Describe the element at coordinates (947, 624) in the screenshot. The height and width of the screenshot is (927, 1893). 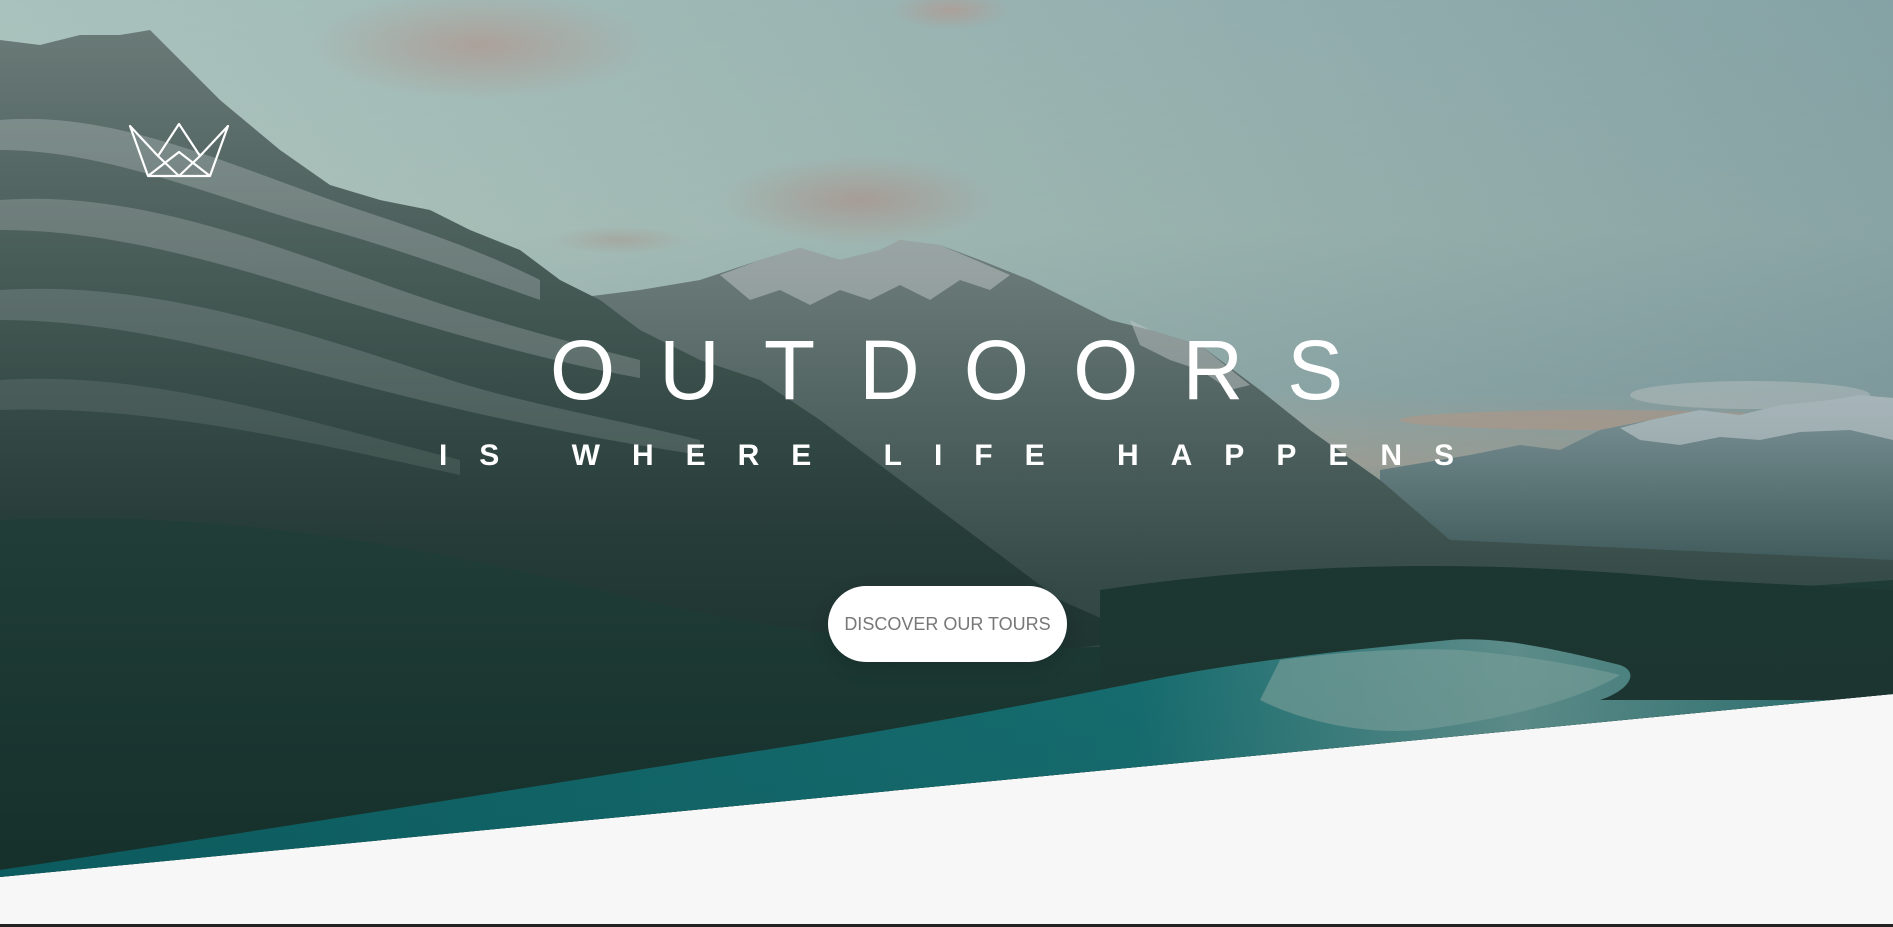
I see `discover-tours-button: DISCOVER OUR TOURS` at that location.